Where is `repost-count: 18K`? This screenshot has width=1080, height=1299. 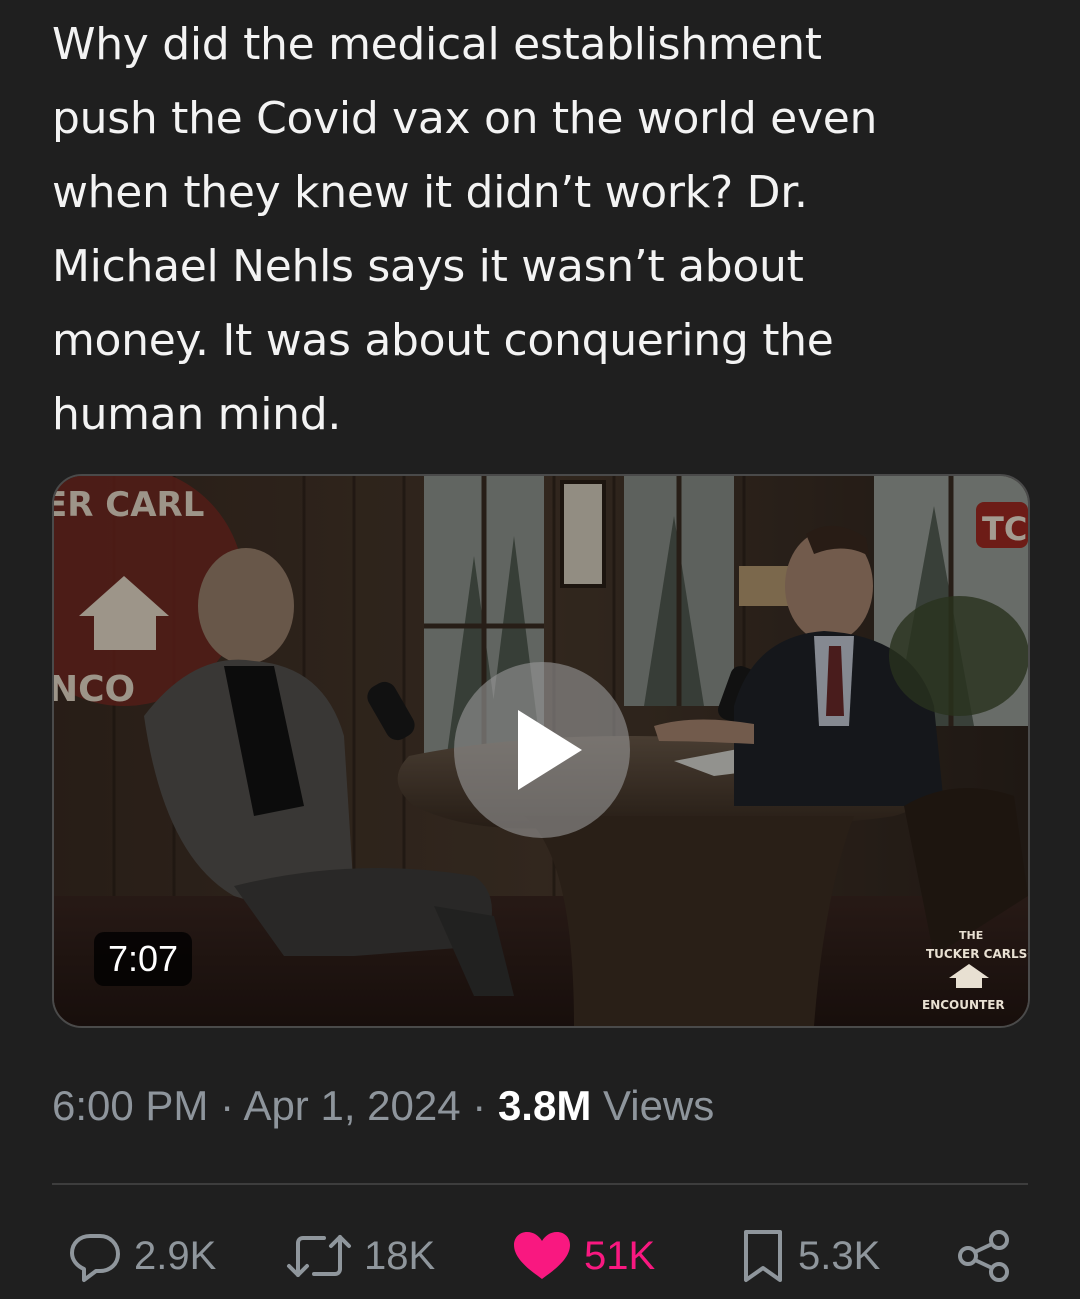 repost-count: 18K is located at coordinates (400, 1255).